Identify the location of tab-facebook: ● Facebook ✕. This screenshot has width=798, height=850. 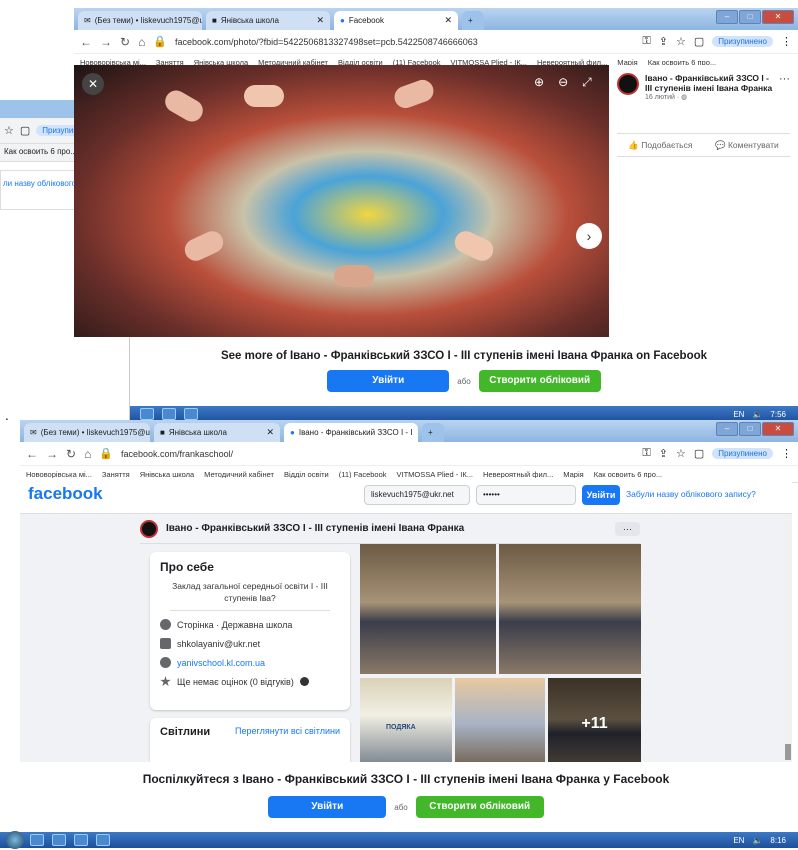
(396, 20).